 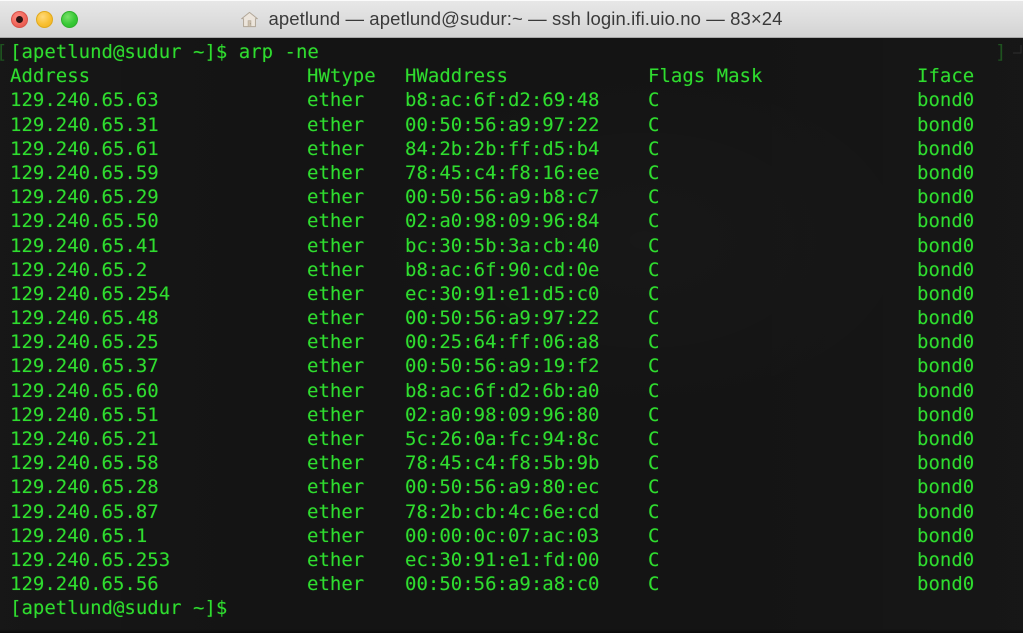 I want to click on cell-hwaddress: b8:ac:6f:d2:69:48, so click(x=502, y=100).